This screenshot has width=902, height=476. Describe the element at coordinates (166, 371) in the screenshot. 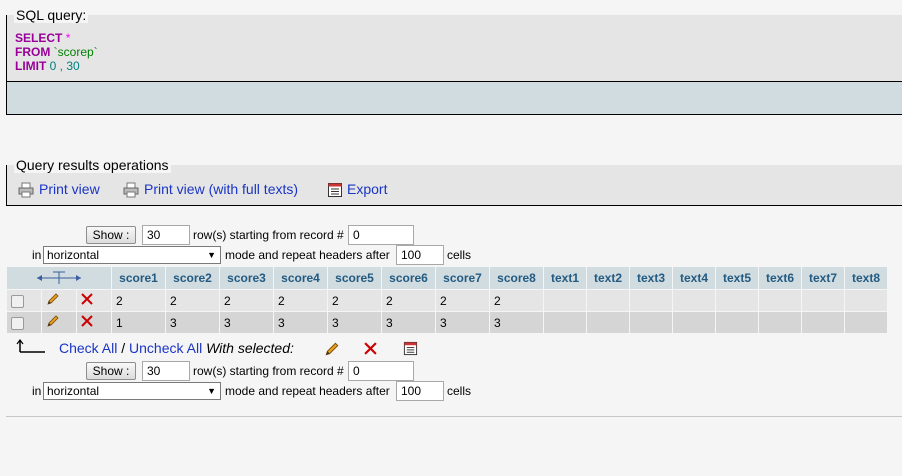

I see `rows-count-input-bottom: 30` at that location.